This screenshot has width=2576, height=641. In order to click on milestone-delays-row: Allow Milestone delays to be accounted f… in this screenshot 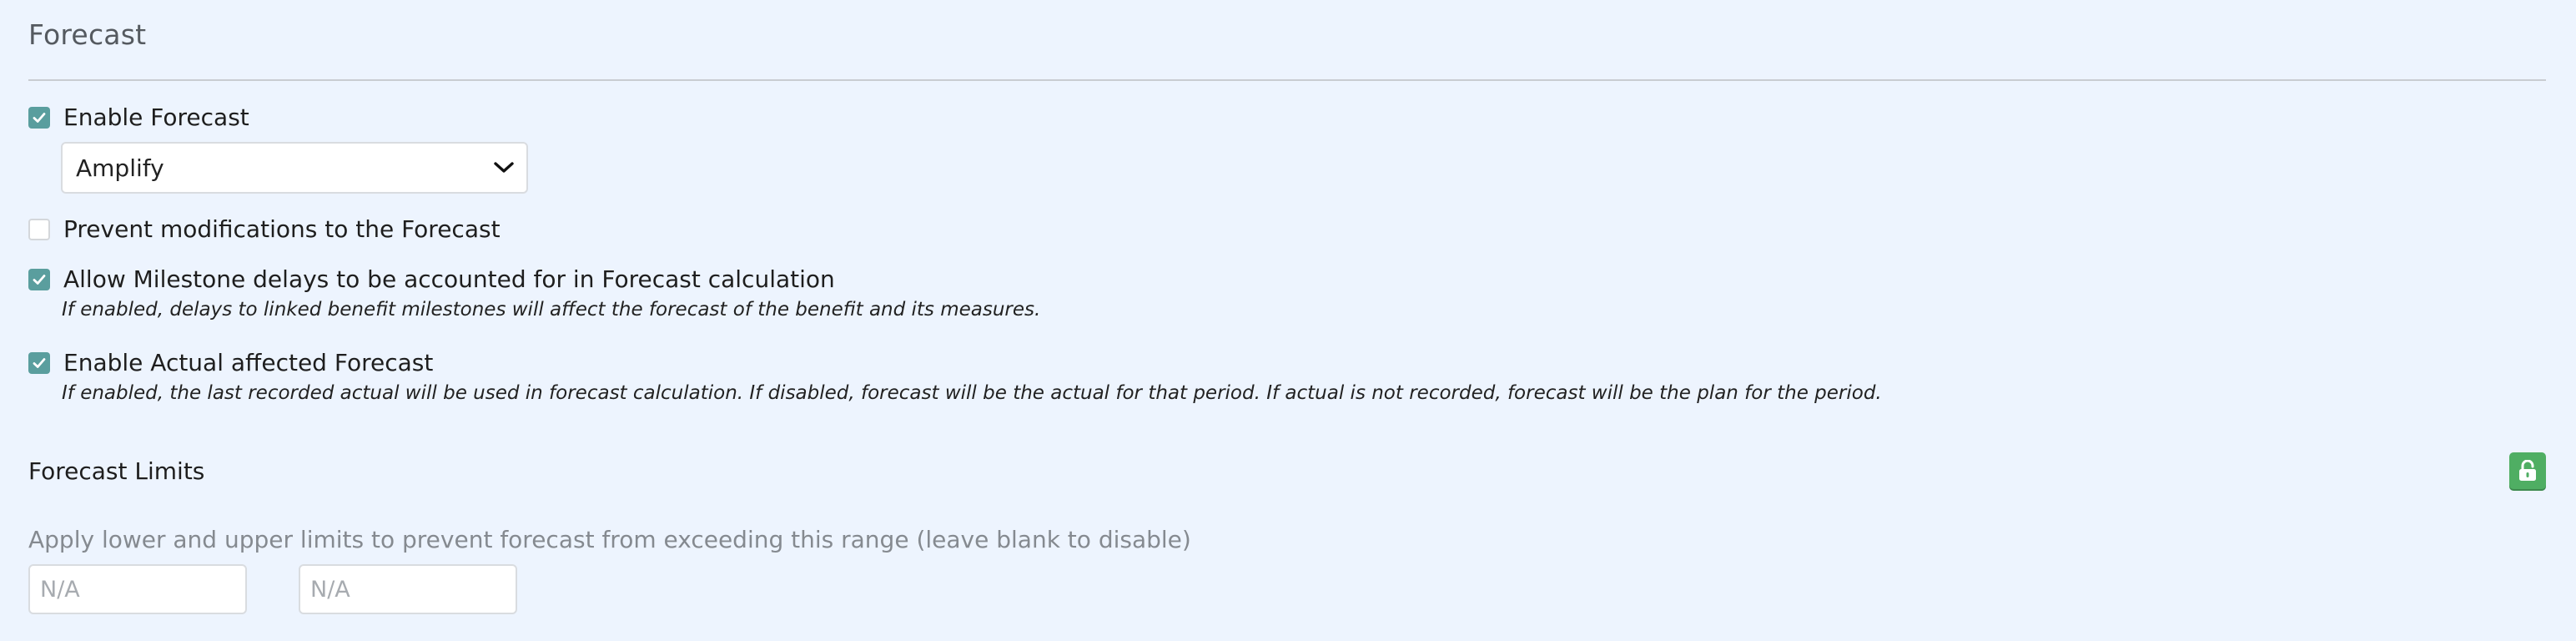, I will do `click(431, 279)`.